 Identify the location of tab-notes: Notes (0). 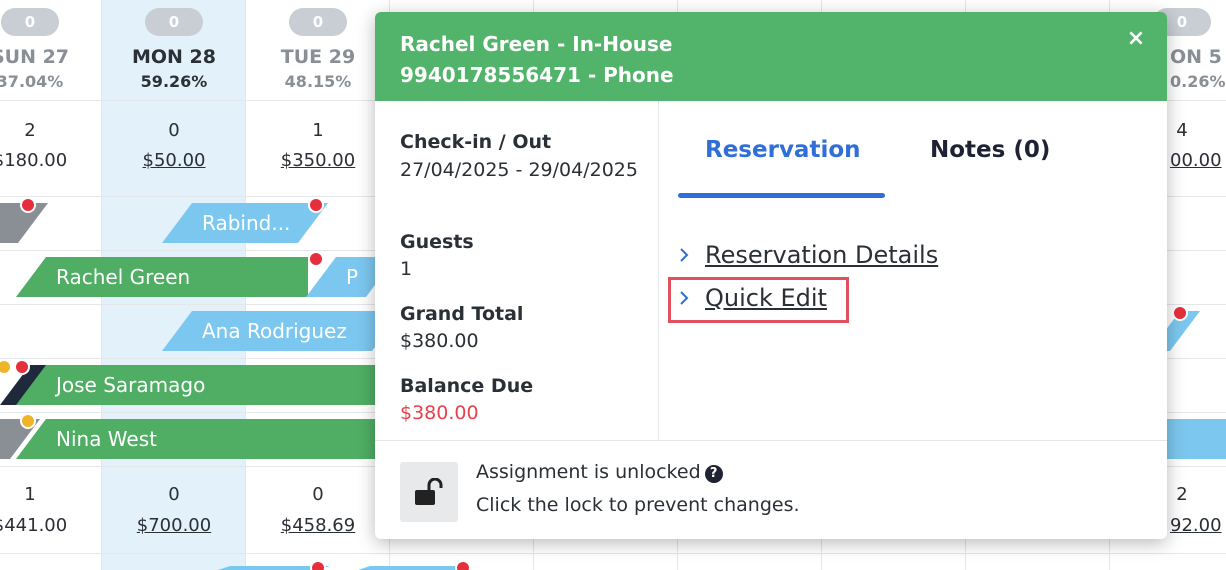
(990, 150).